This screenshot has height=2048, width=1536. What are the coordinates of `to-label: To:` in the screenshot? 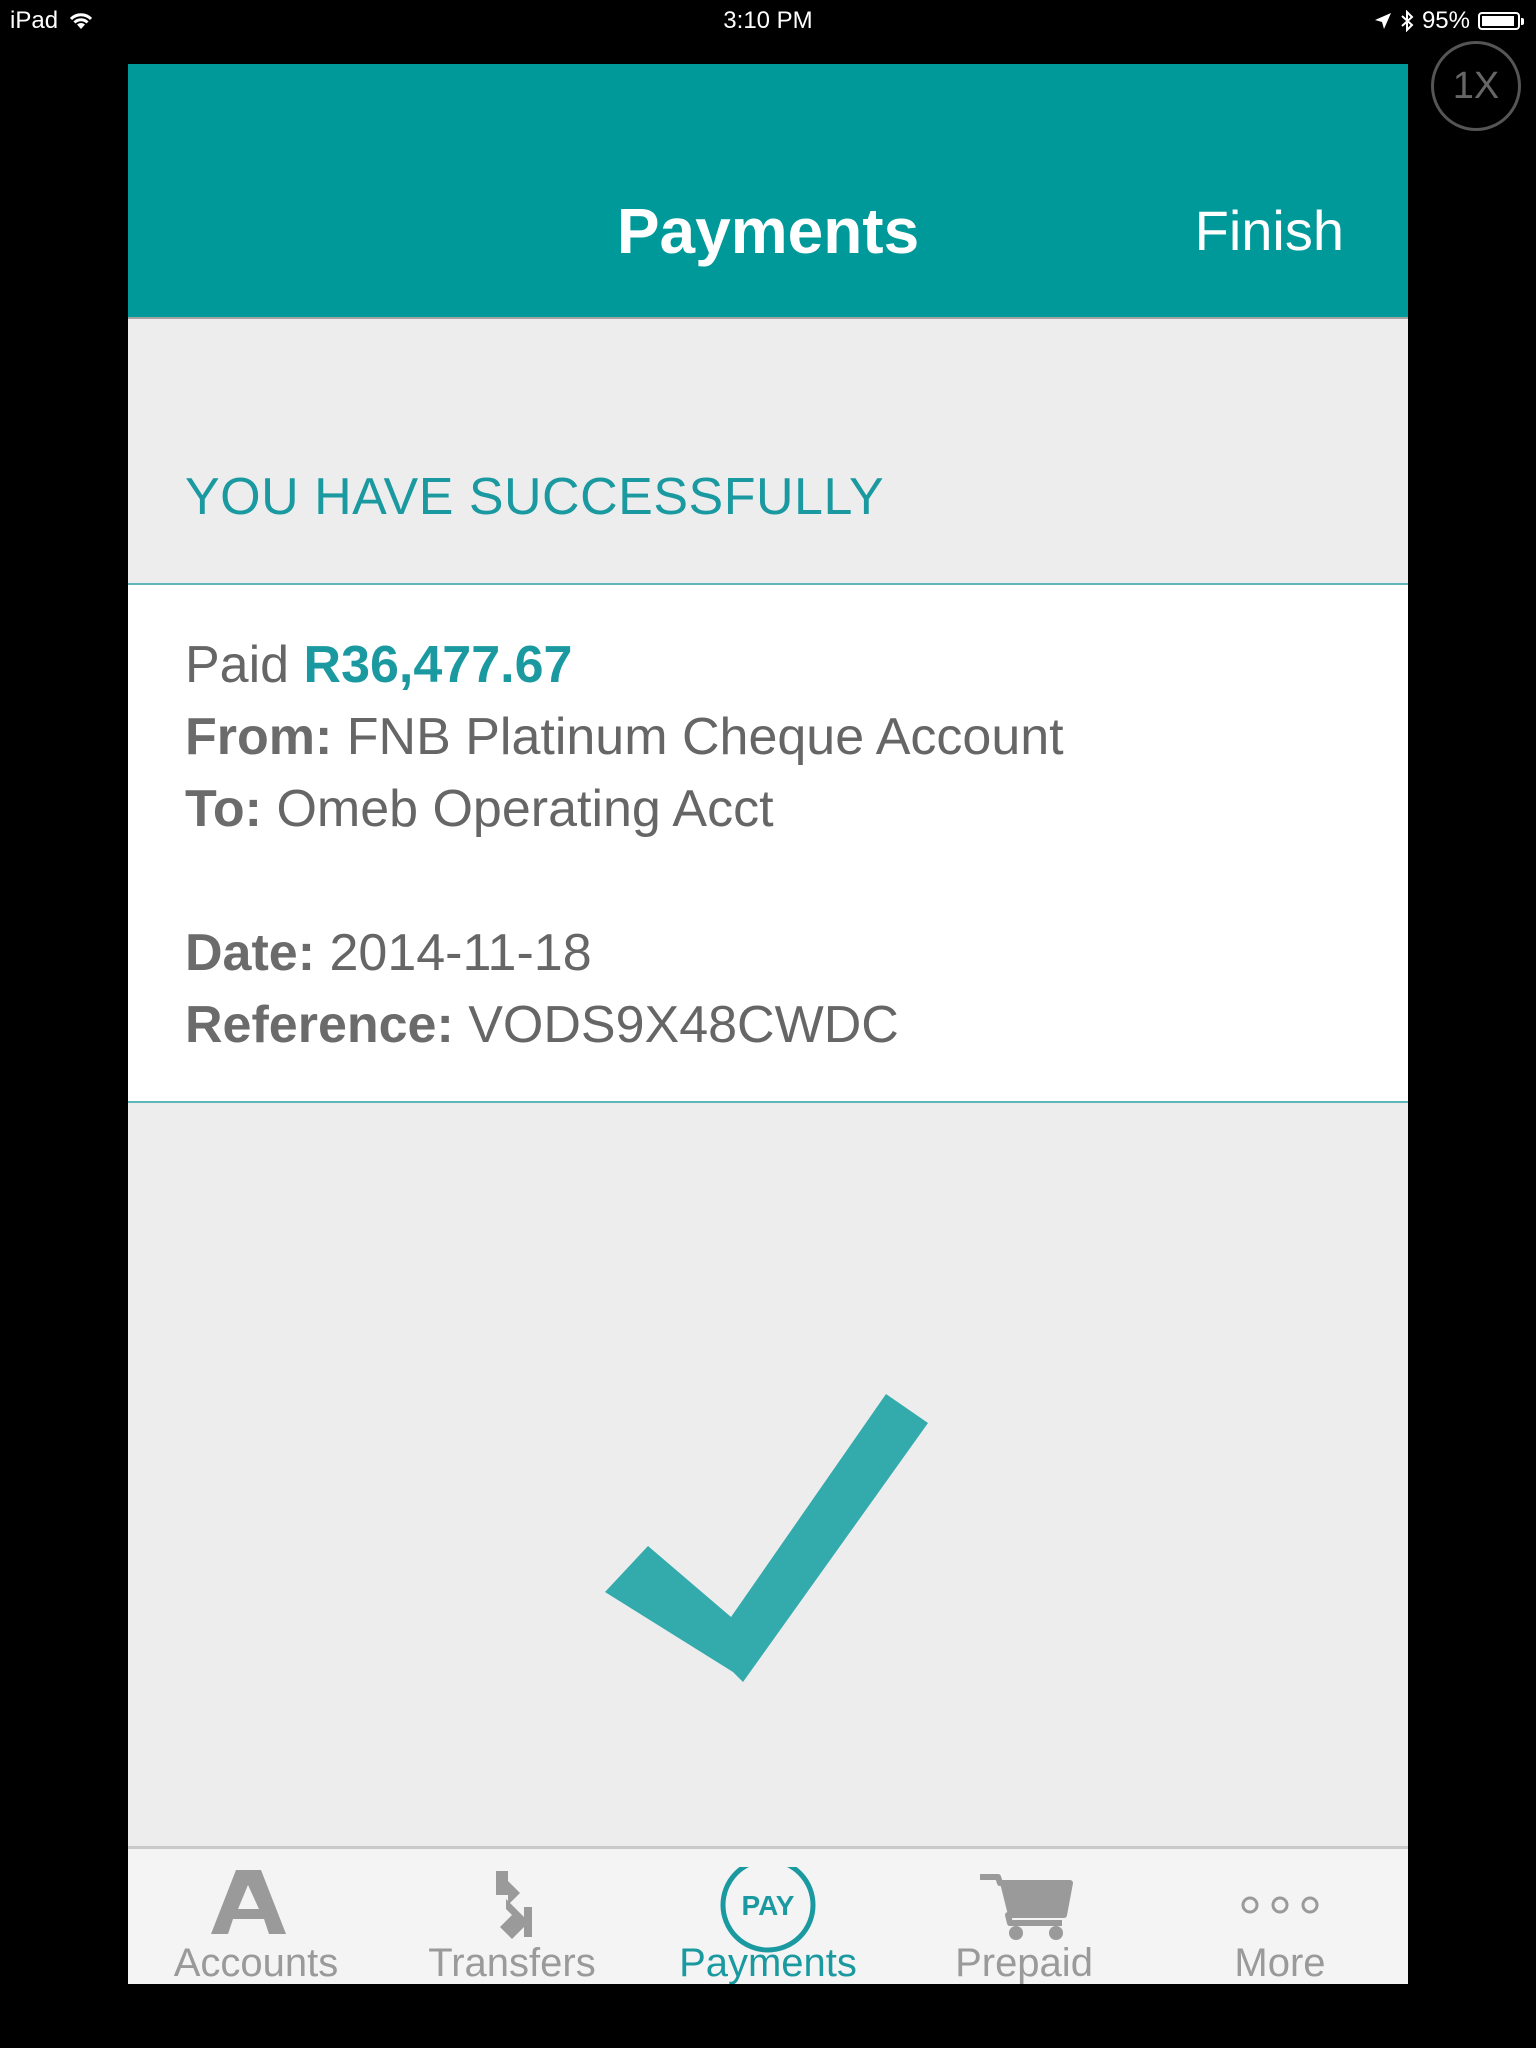 It's located at (223, 809).